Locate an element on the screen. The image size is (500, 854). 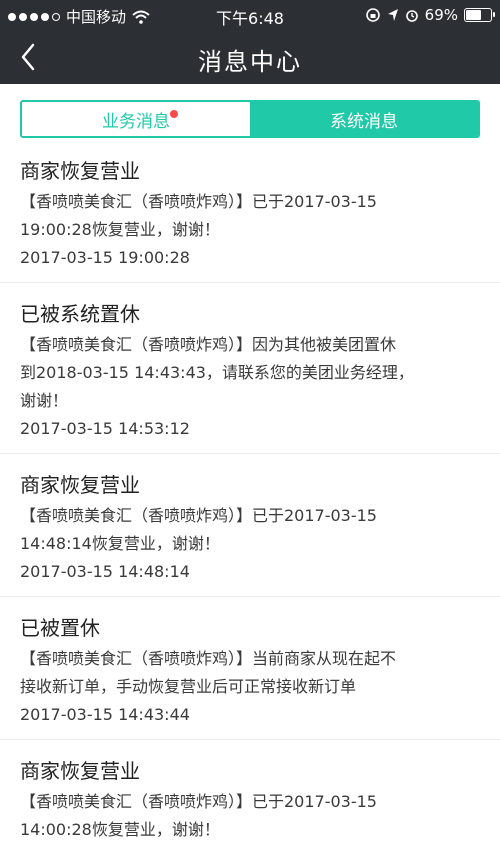
page-title: 消息中心 is located at coordinates (250, 62).